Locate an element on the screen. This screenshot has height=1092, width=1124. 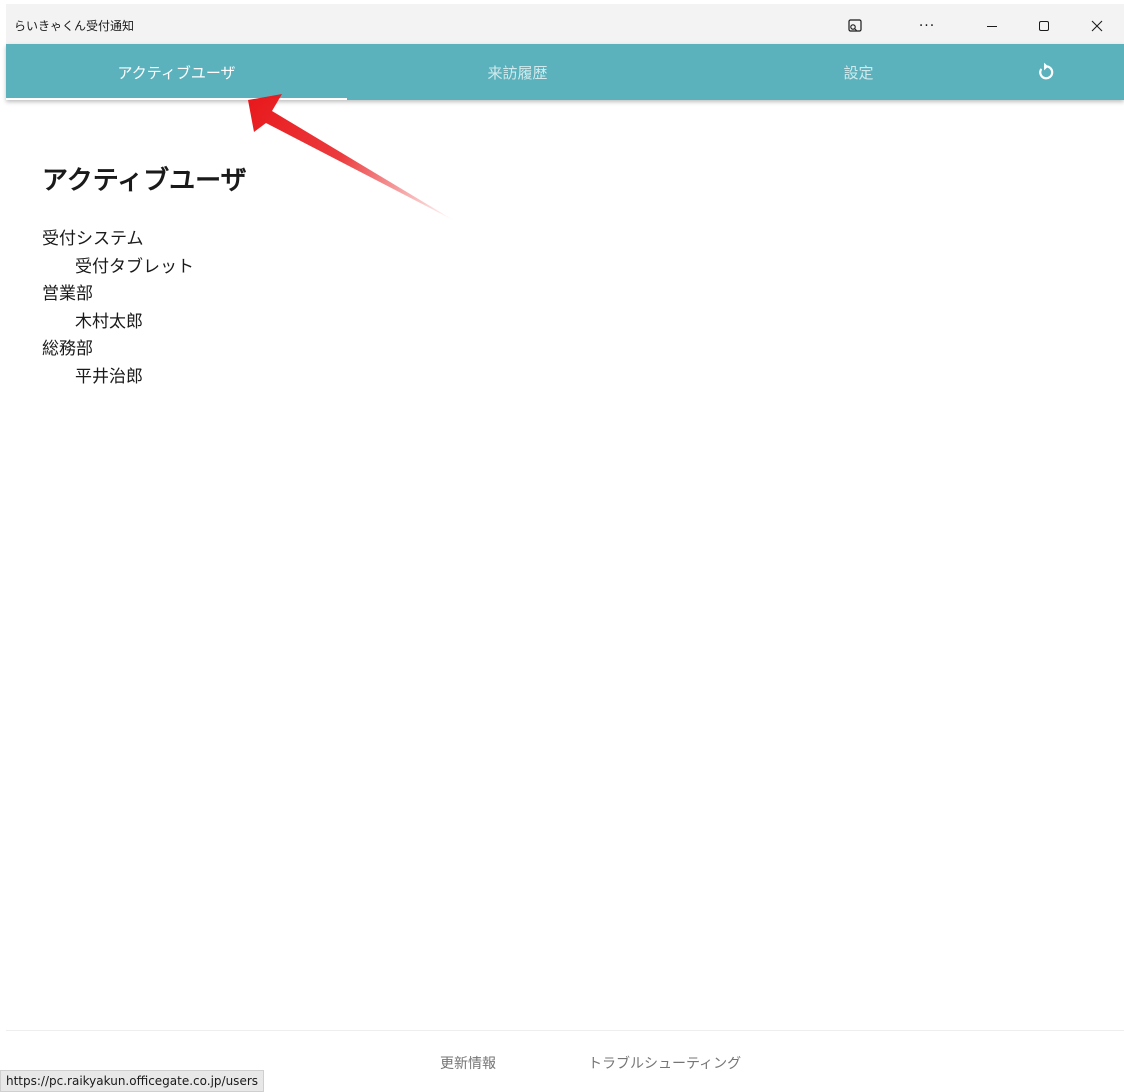
title-bar: らいきゃくん受付通知 ··· is located at coordinates (565, 24).